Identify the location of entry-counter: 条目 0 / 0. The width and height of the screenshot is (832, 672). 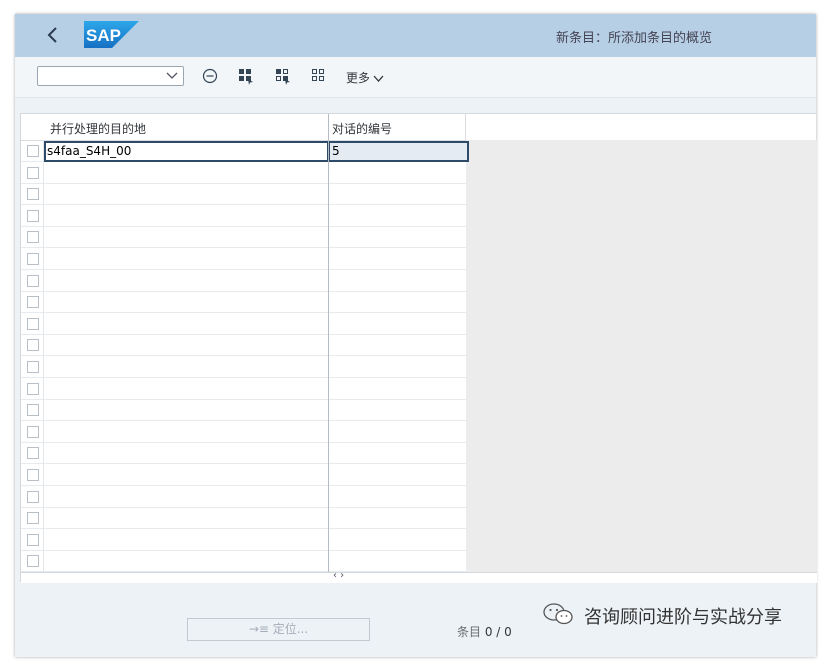
(484, 631).